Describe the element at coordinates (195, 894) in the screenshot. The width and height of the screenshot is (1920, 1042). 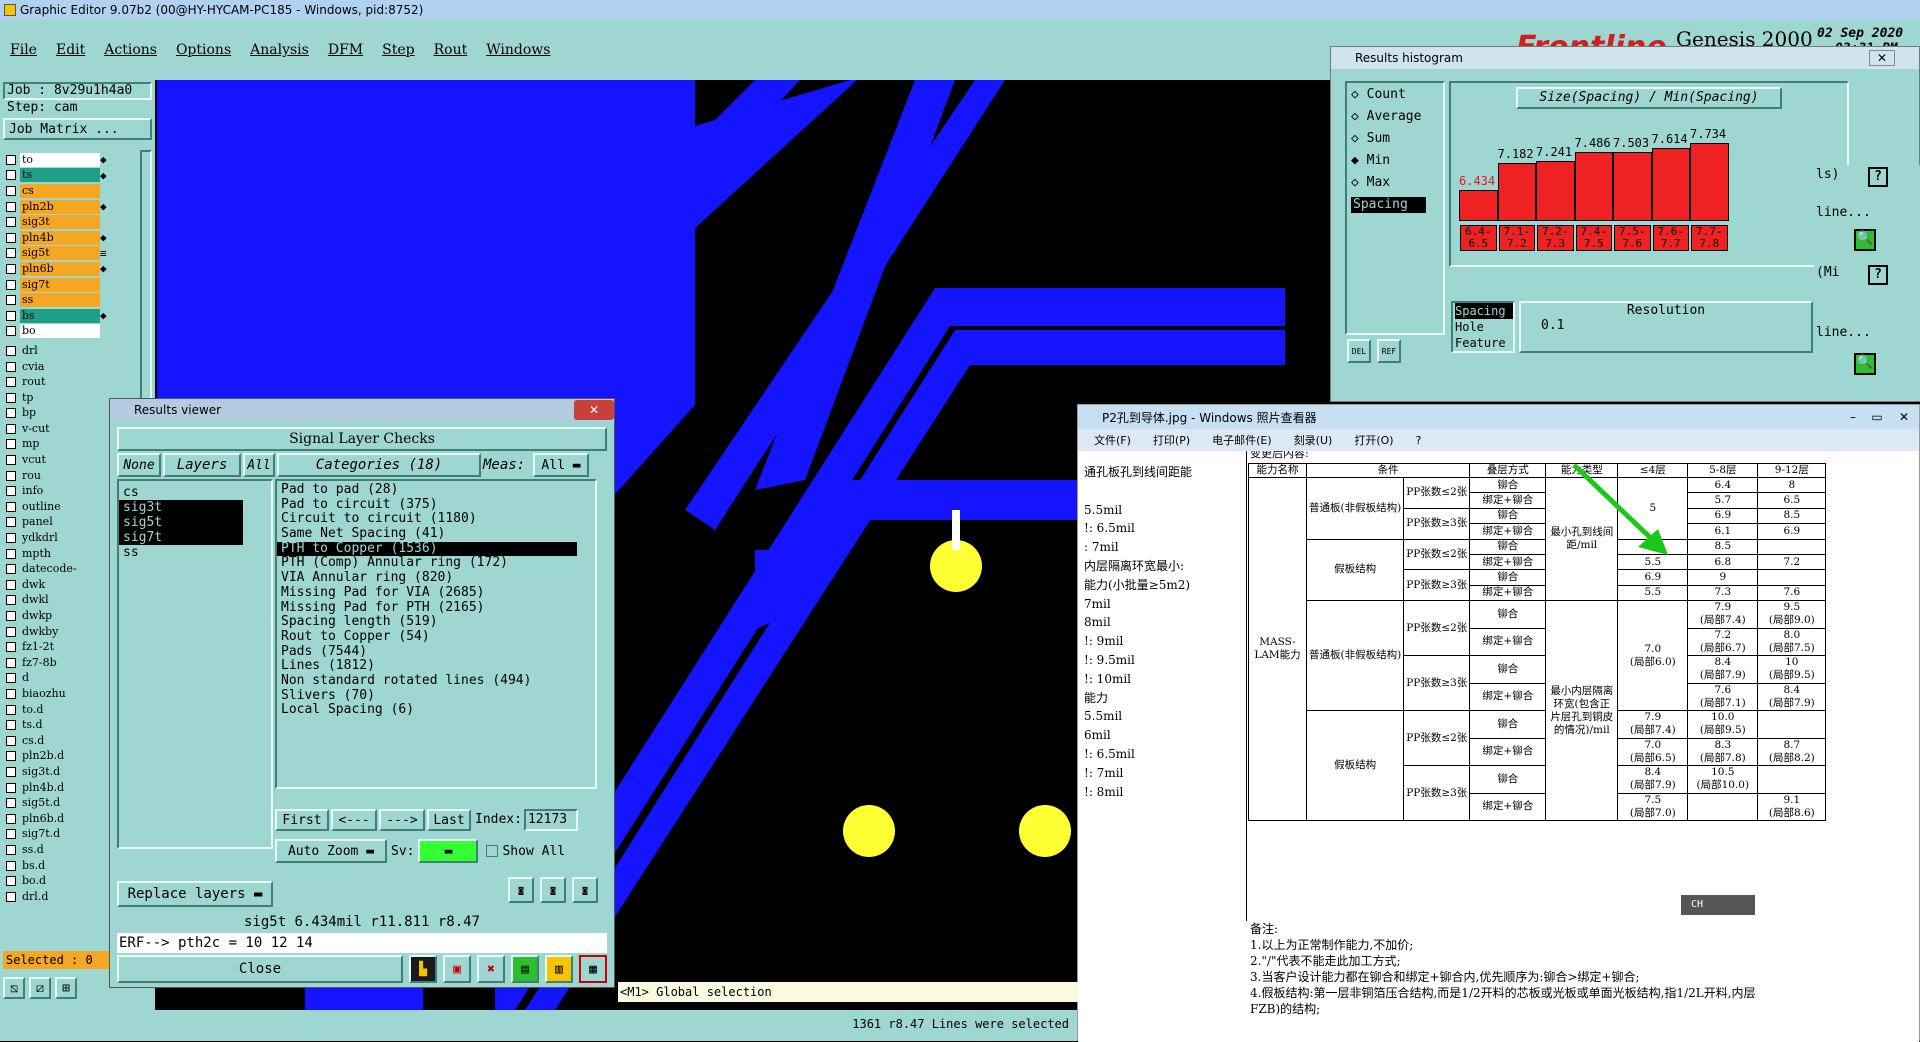
I see `replace-layers-dropdown: Replace layers ▬` at that location.